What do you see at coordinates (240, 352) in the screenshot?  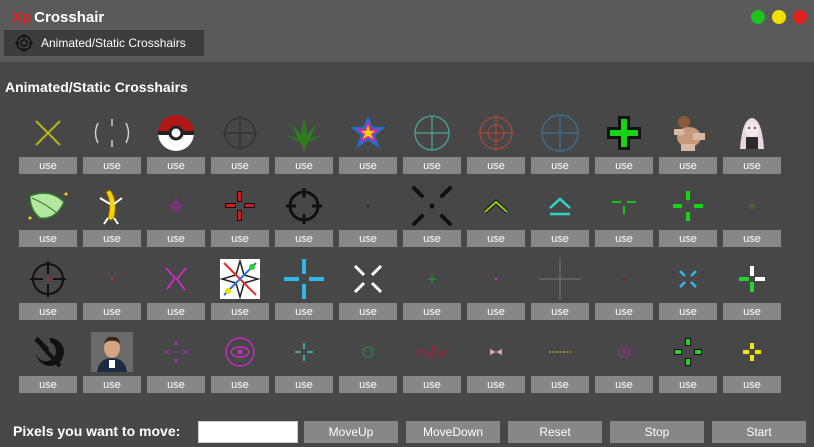 I see `pink-eye-crosshair-icon` at bounding box center [240, 352].